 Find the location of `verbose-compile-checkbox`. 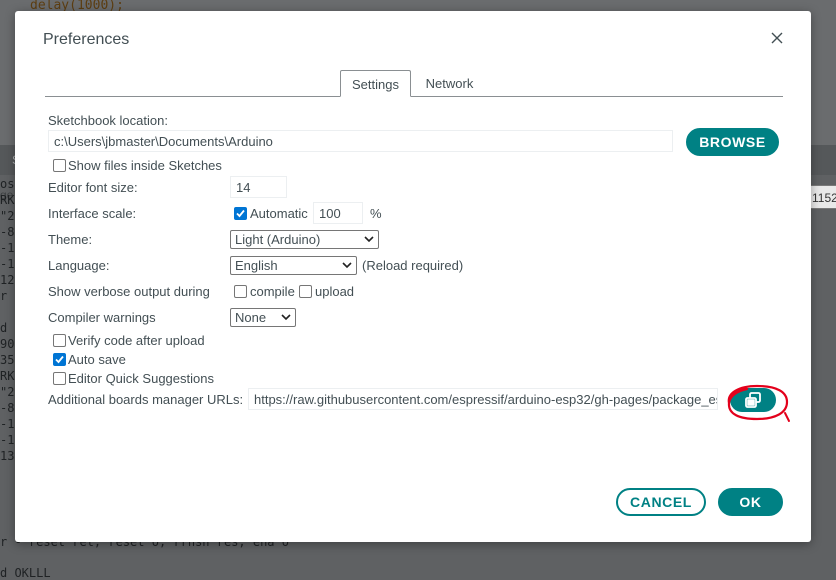

verbose-compile-checkbox is located at coordinates (240, 291).